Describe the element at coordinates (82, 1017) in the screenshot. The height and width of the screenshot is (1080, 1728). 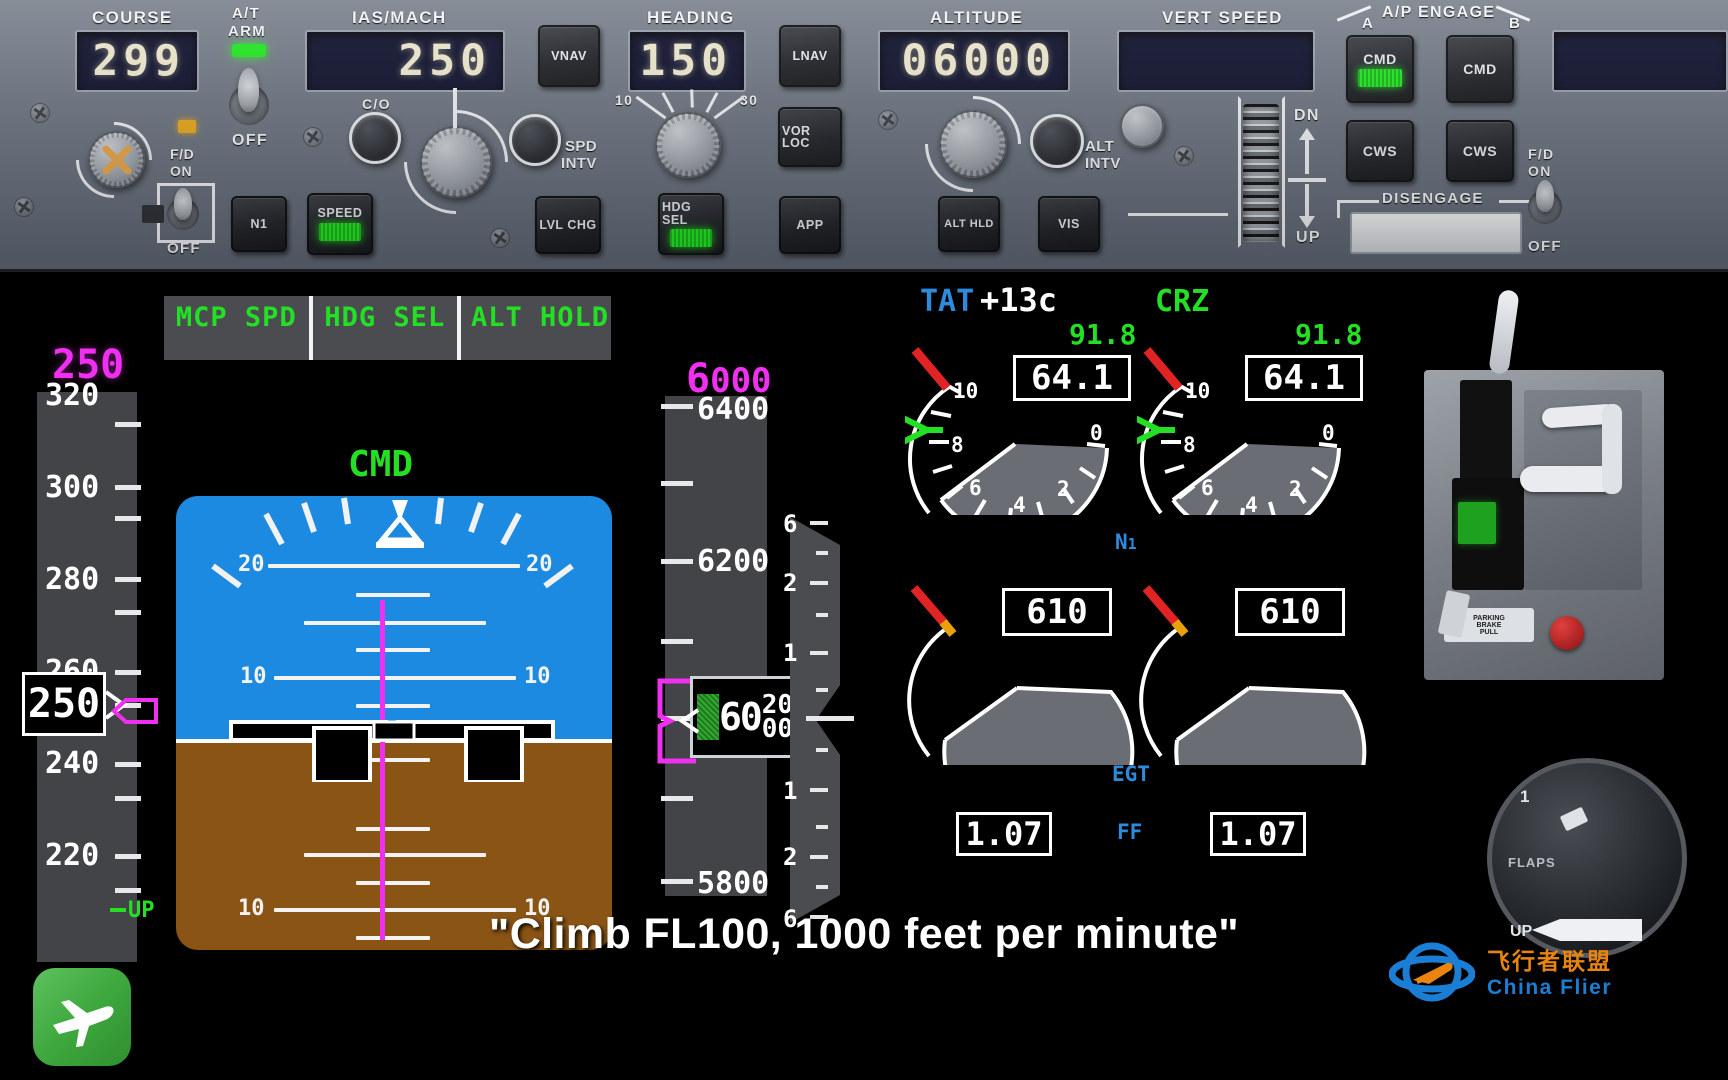
I see `app-icon` at that location.